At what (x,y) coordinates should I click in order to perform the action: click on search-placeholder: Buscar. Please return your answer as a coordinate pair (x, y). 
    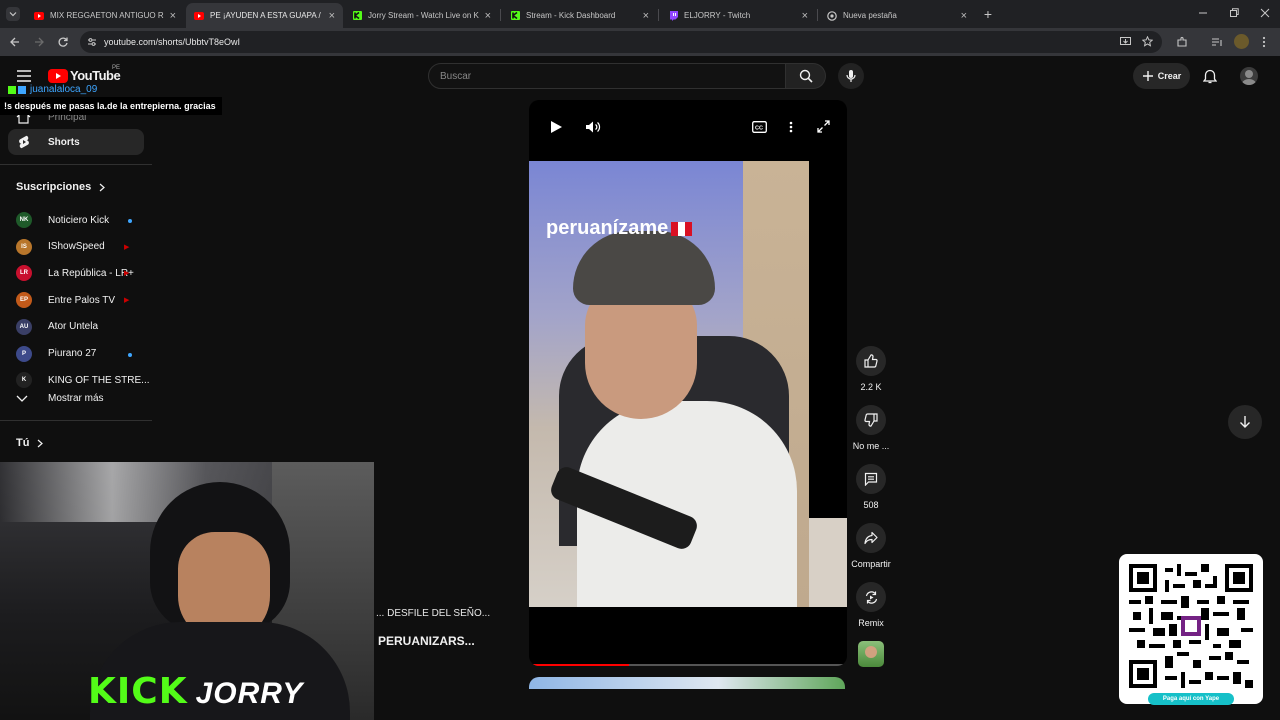
    Looking at the image, I should click on (456, 76).